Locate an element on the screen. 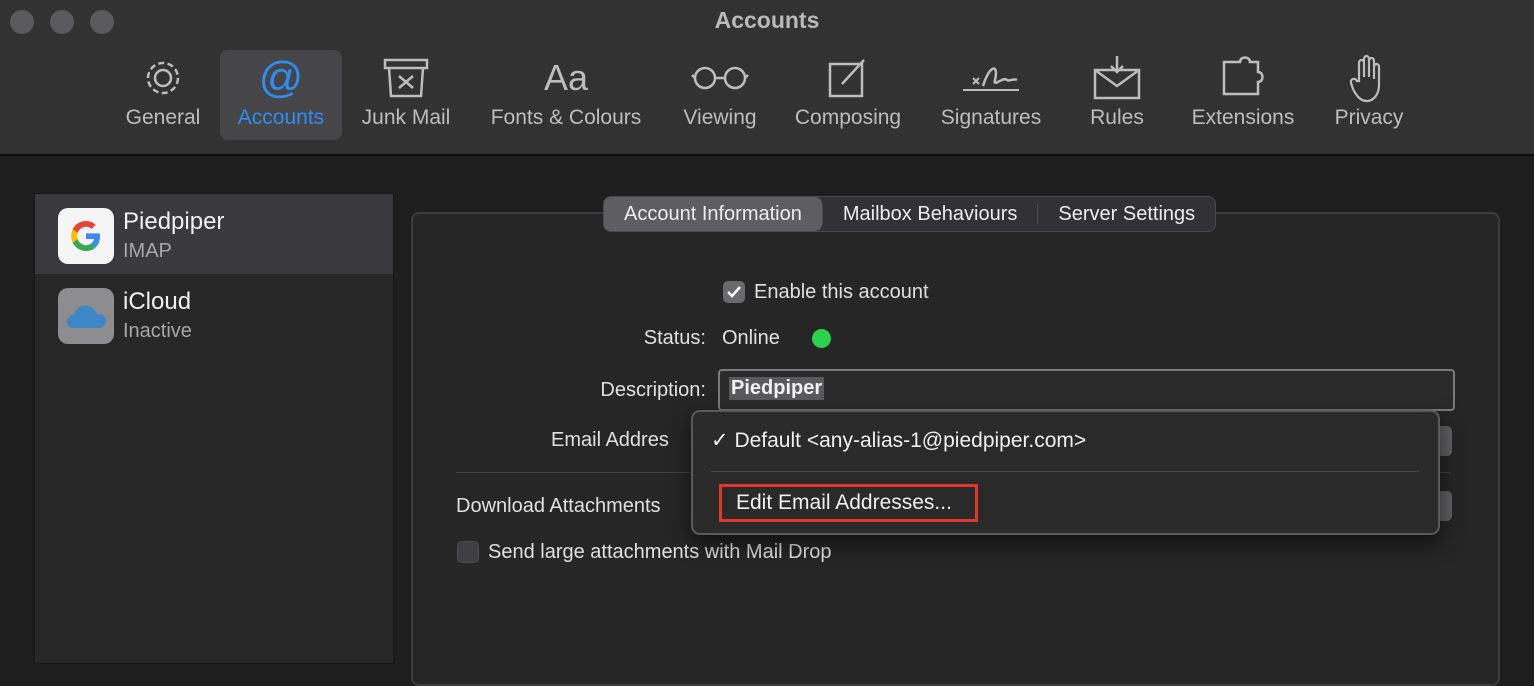 The height and width of the screenshot is (686, 1534). font-aa-icon: Aa is located at coordinates (566, 77).